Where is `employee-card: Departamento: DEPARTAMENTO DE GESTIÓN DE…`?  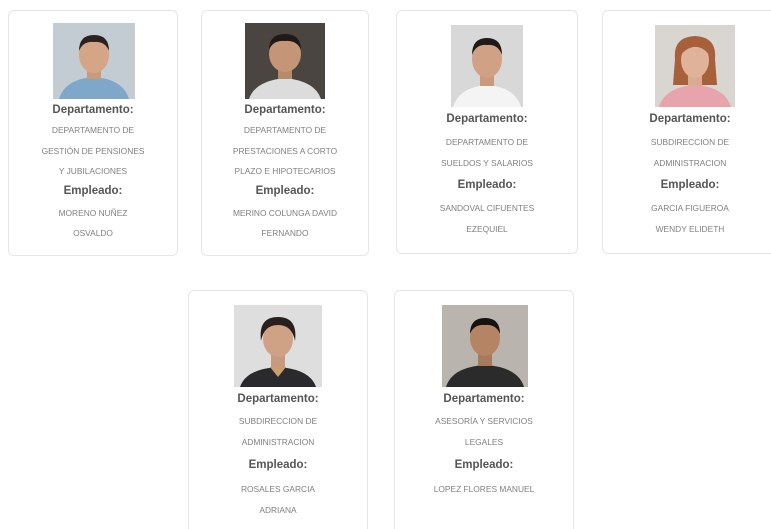 employee-card: Departamento: DEPARTAMENTO DE GESTIÓN DE… is located at coordinates (93, 133).